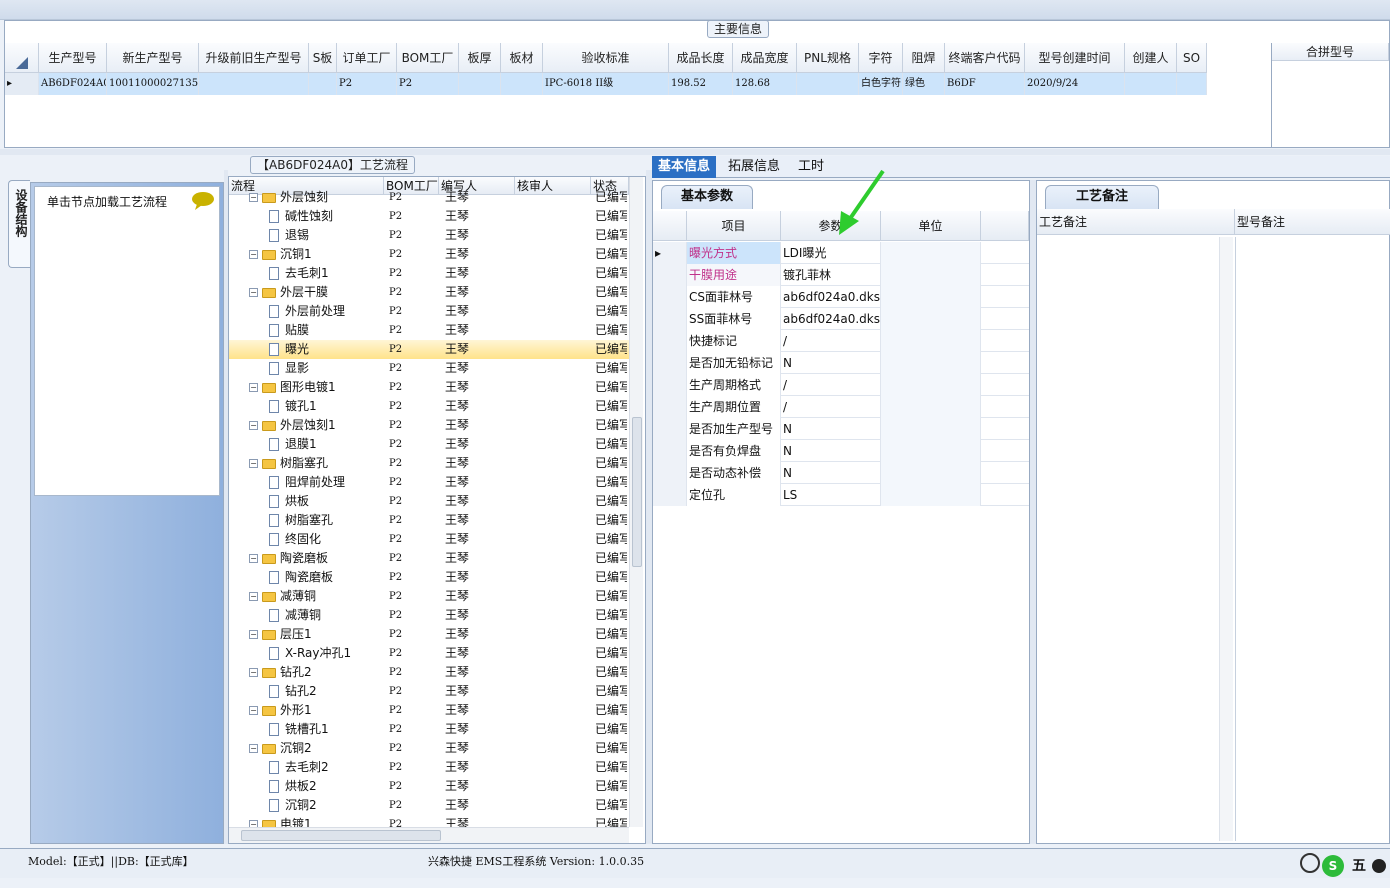 This screenshot has width=1390, height=888. I want to click on tree-node: 陶瓷磨板 P2 王琴 已编写, so click(429, 577).